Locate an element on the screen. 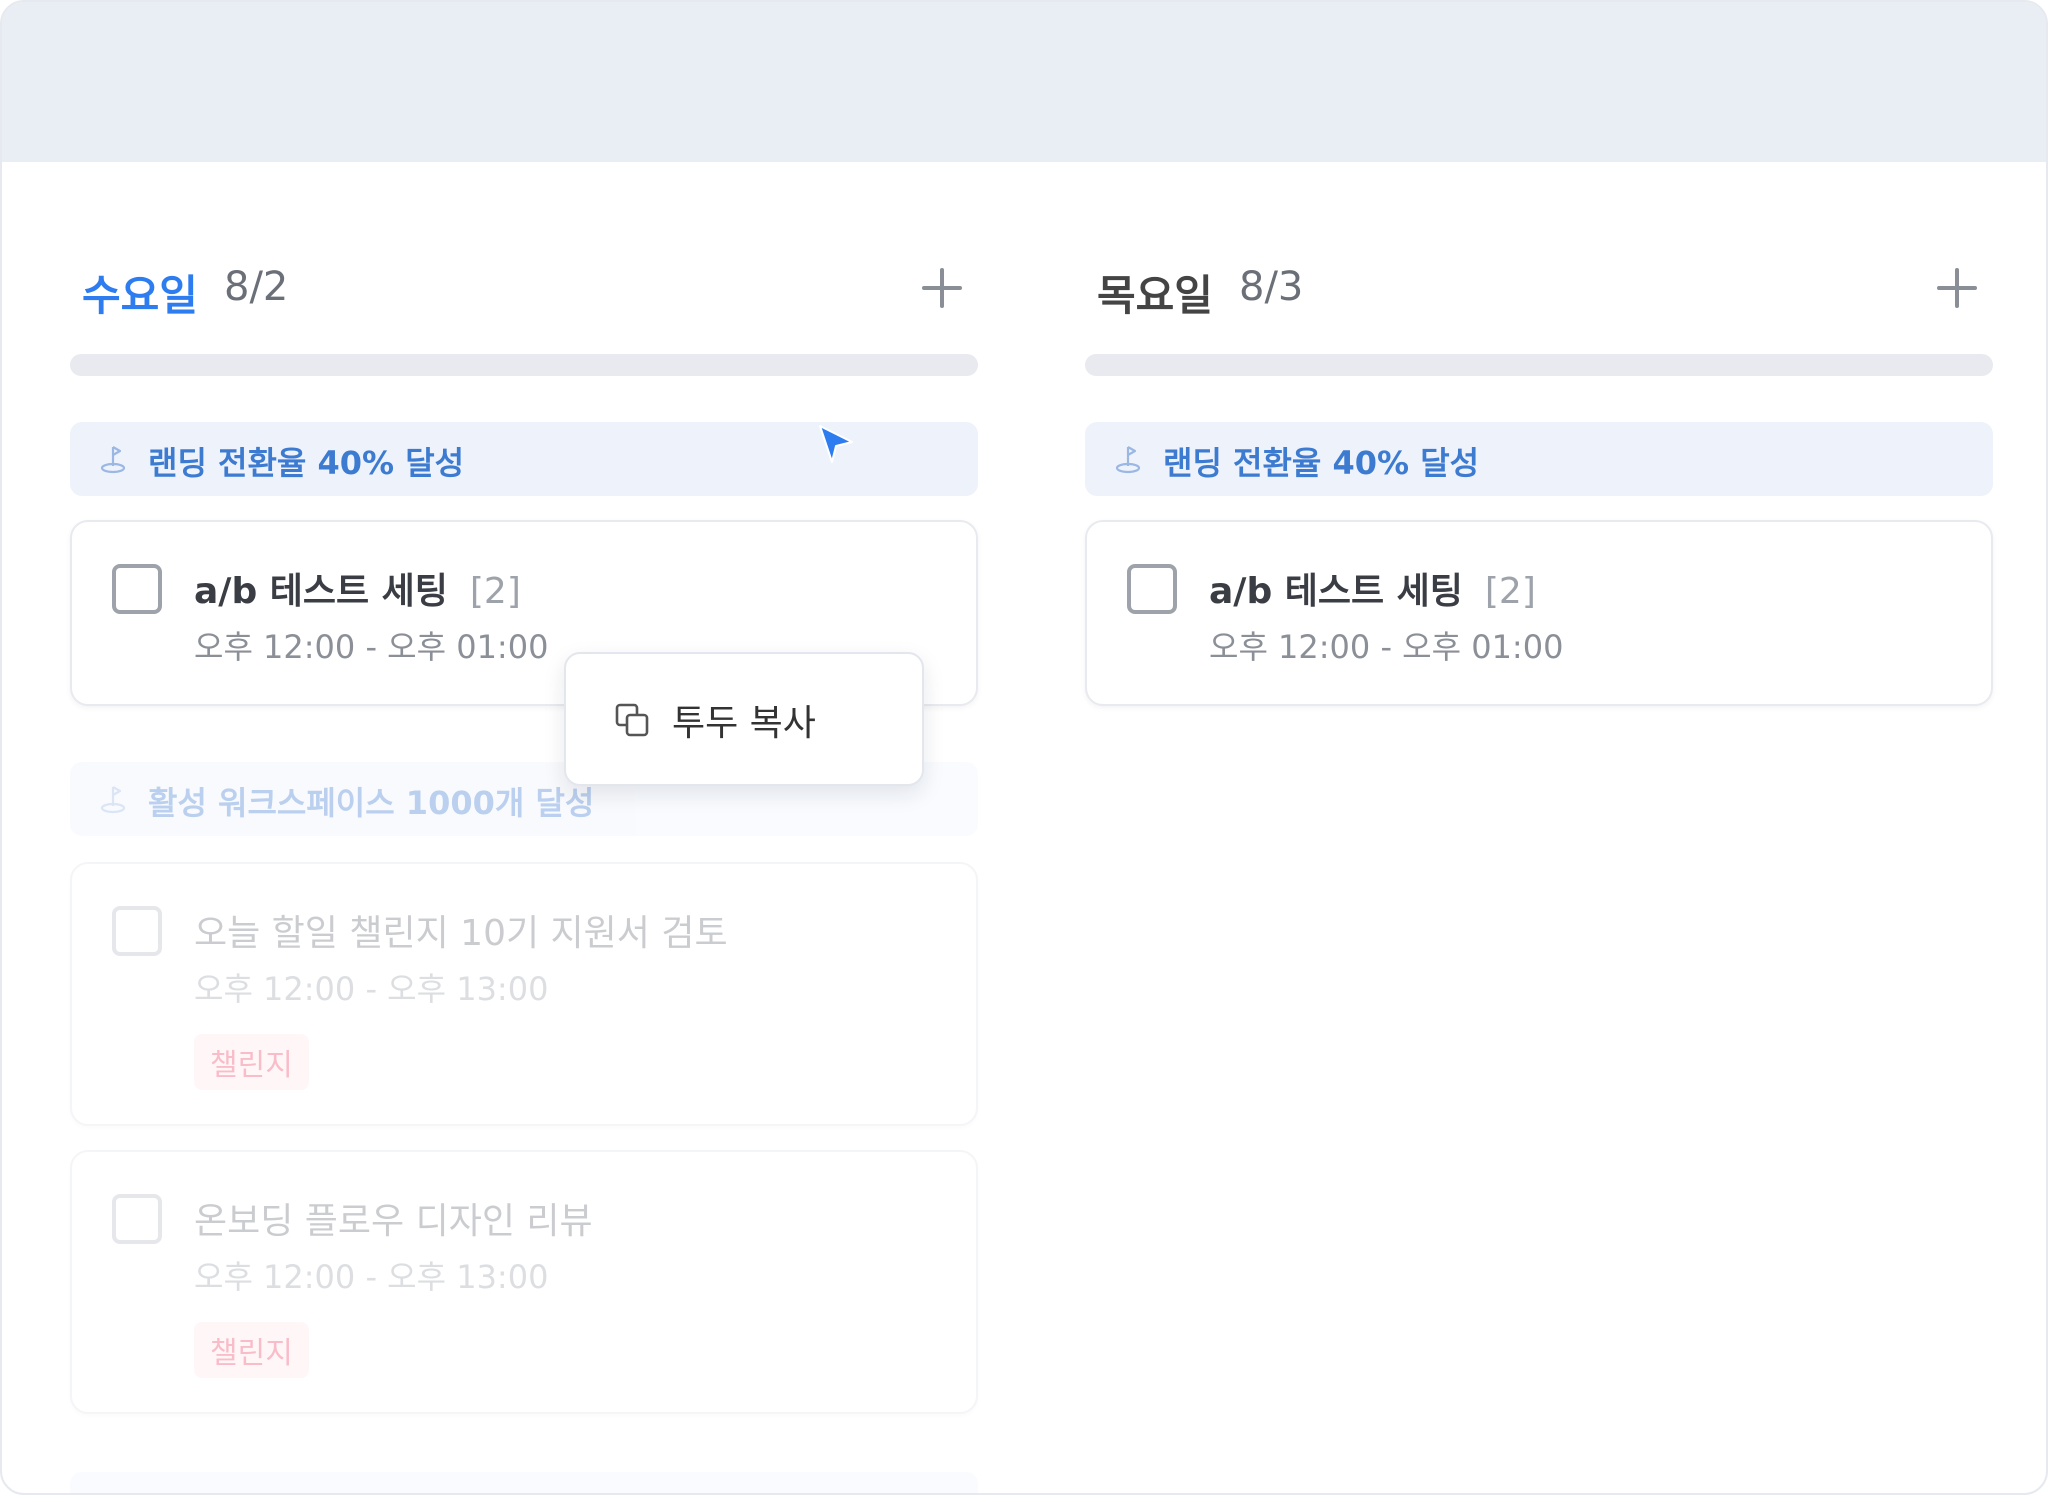 The width and height of the screenshot is (2048, 1495). context-menu: 투두 복사 is located at coordinates (744, 719).